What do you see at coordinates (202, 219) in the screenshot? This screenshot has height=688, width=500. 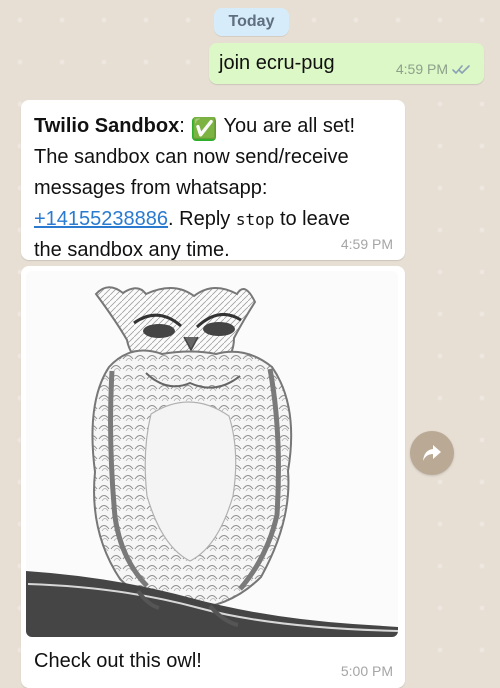 I see `reply-prefix: . Reply` at bounding box center [202, 219].